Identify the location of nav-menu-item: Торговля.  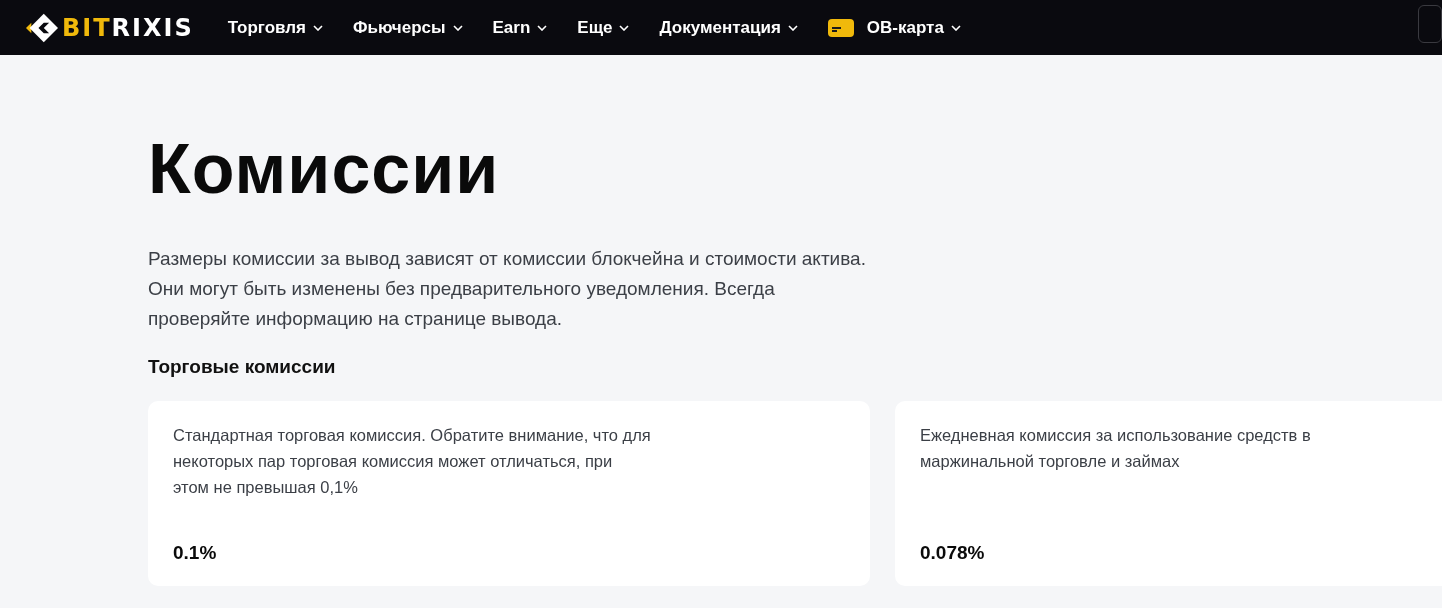
(275, 27).